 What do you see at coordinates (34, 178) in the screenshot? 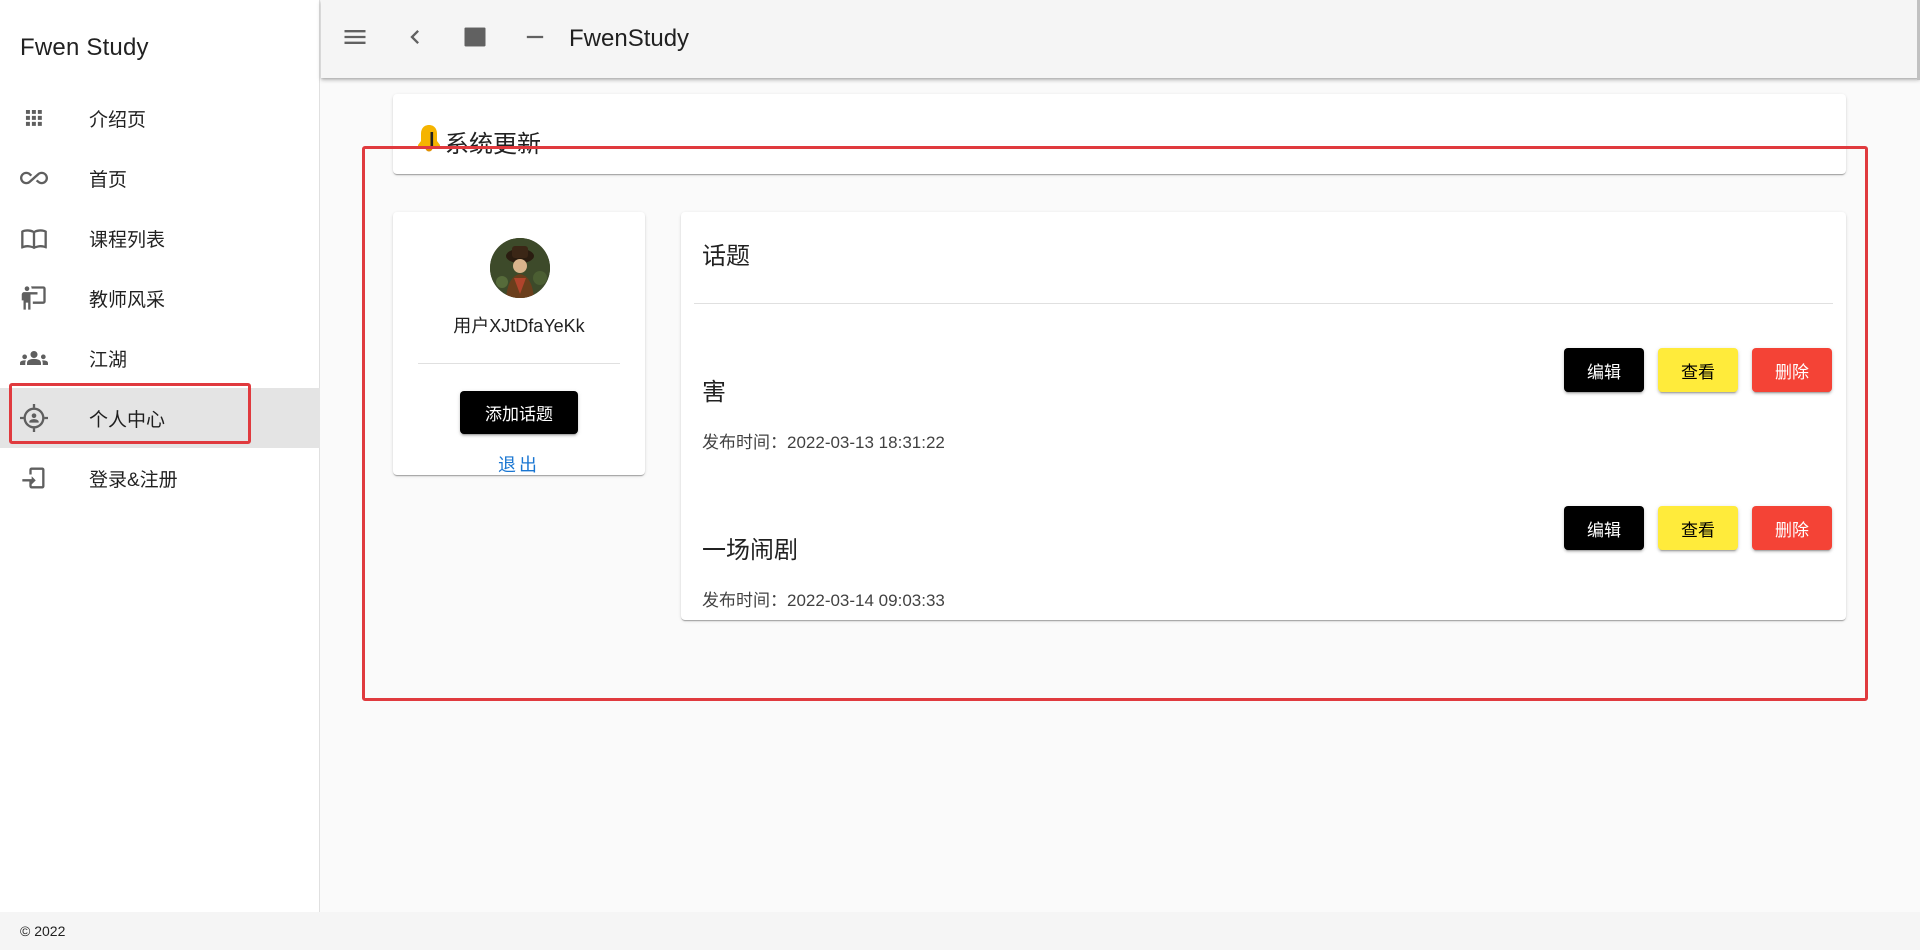
I see `infinity-icon` at bounding box center [34, 178].